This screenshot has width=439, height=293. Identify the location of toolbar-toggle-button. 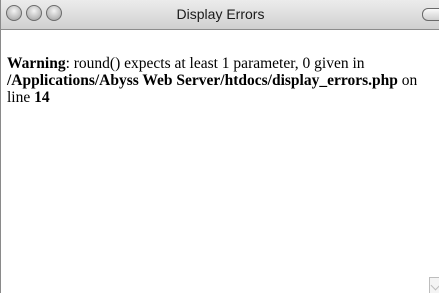
(430, 14).